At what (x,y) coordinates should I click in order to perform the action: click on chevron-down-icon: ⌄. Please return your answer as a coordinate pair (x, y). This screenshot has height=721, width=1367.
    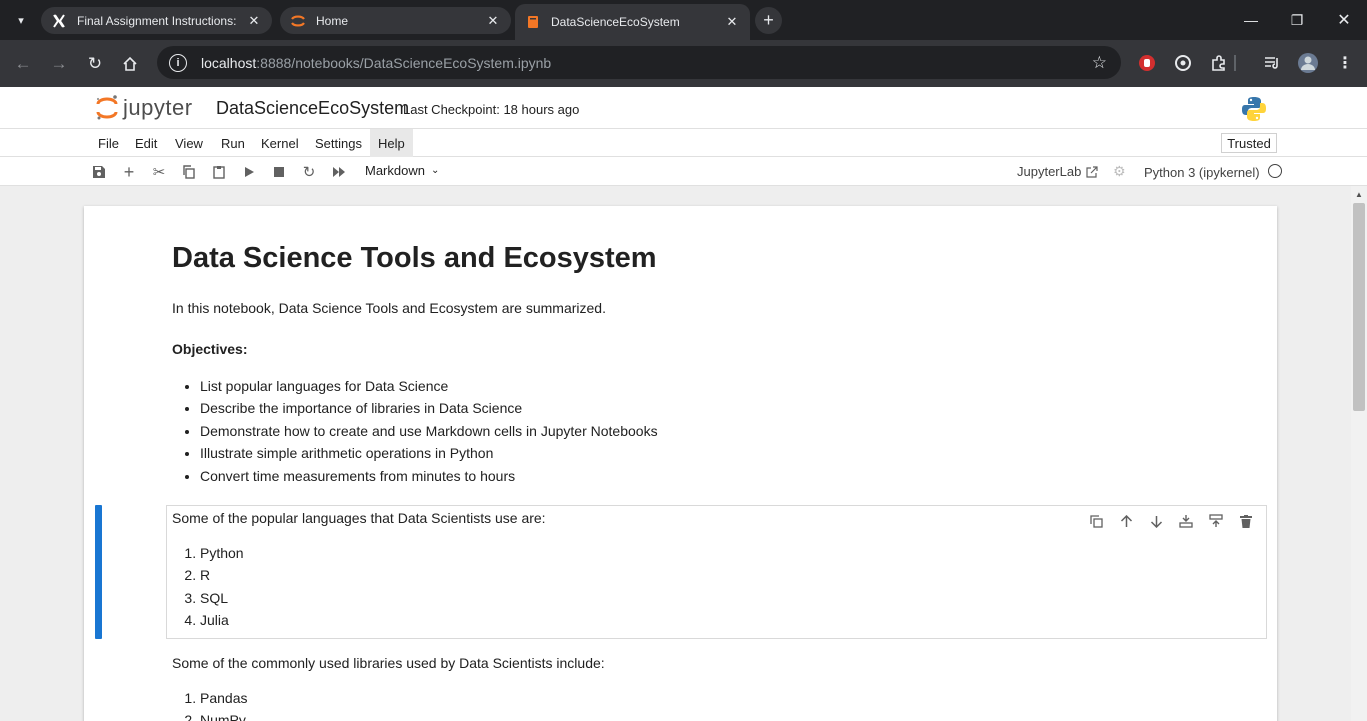
    Looking at the image, I should click on (435, 170).